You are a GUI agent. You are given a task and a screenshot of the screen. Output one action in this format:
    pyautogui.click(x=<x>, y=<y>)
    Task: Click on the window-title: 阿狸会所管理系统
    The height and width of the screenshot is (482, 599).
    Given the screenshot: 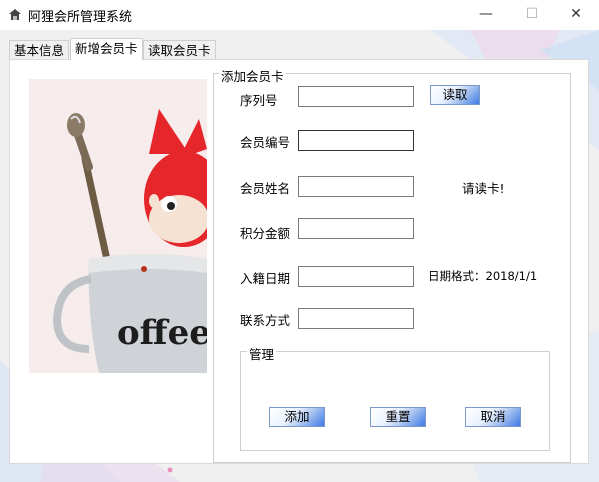 What is the action you would take?
    pyautogui.click(x=80, y=17)
    